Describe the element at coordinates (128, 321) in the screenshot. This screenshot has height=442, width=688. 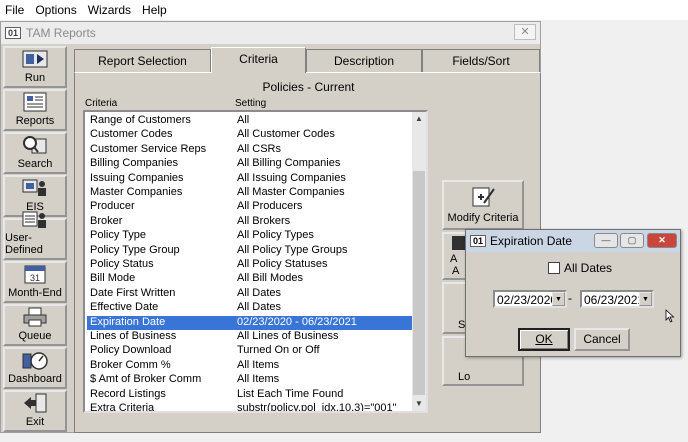
I see `criteria-cell: Expiration Date` at that location.